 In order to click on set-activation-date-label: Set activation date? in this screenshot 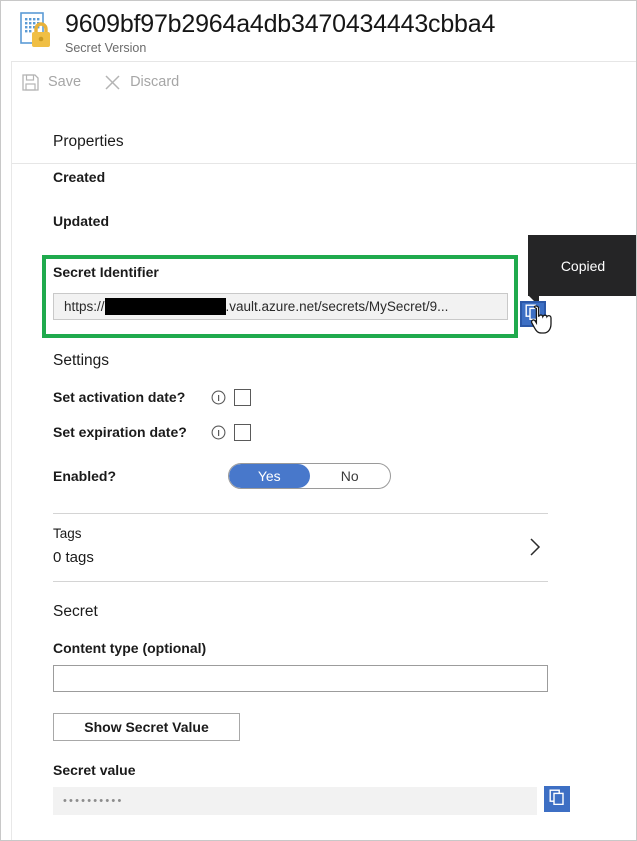, I will do `click(119, 397)`.